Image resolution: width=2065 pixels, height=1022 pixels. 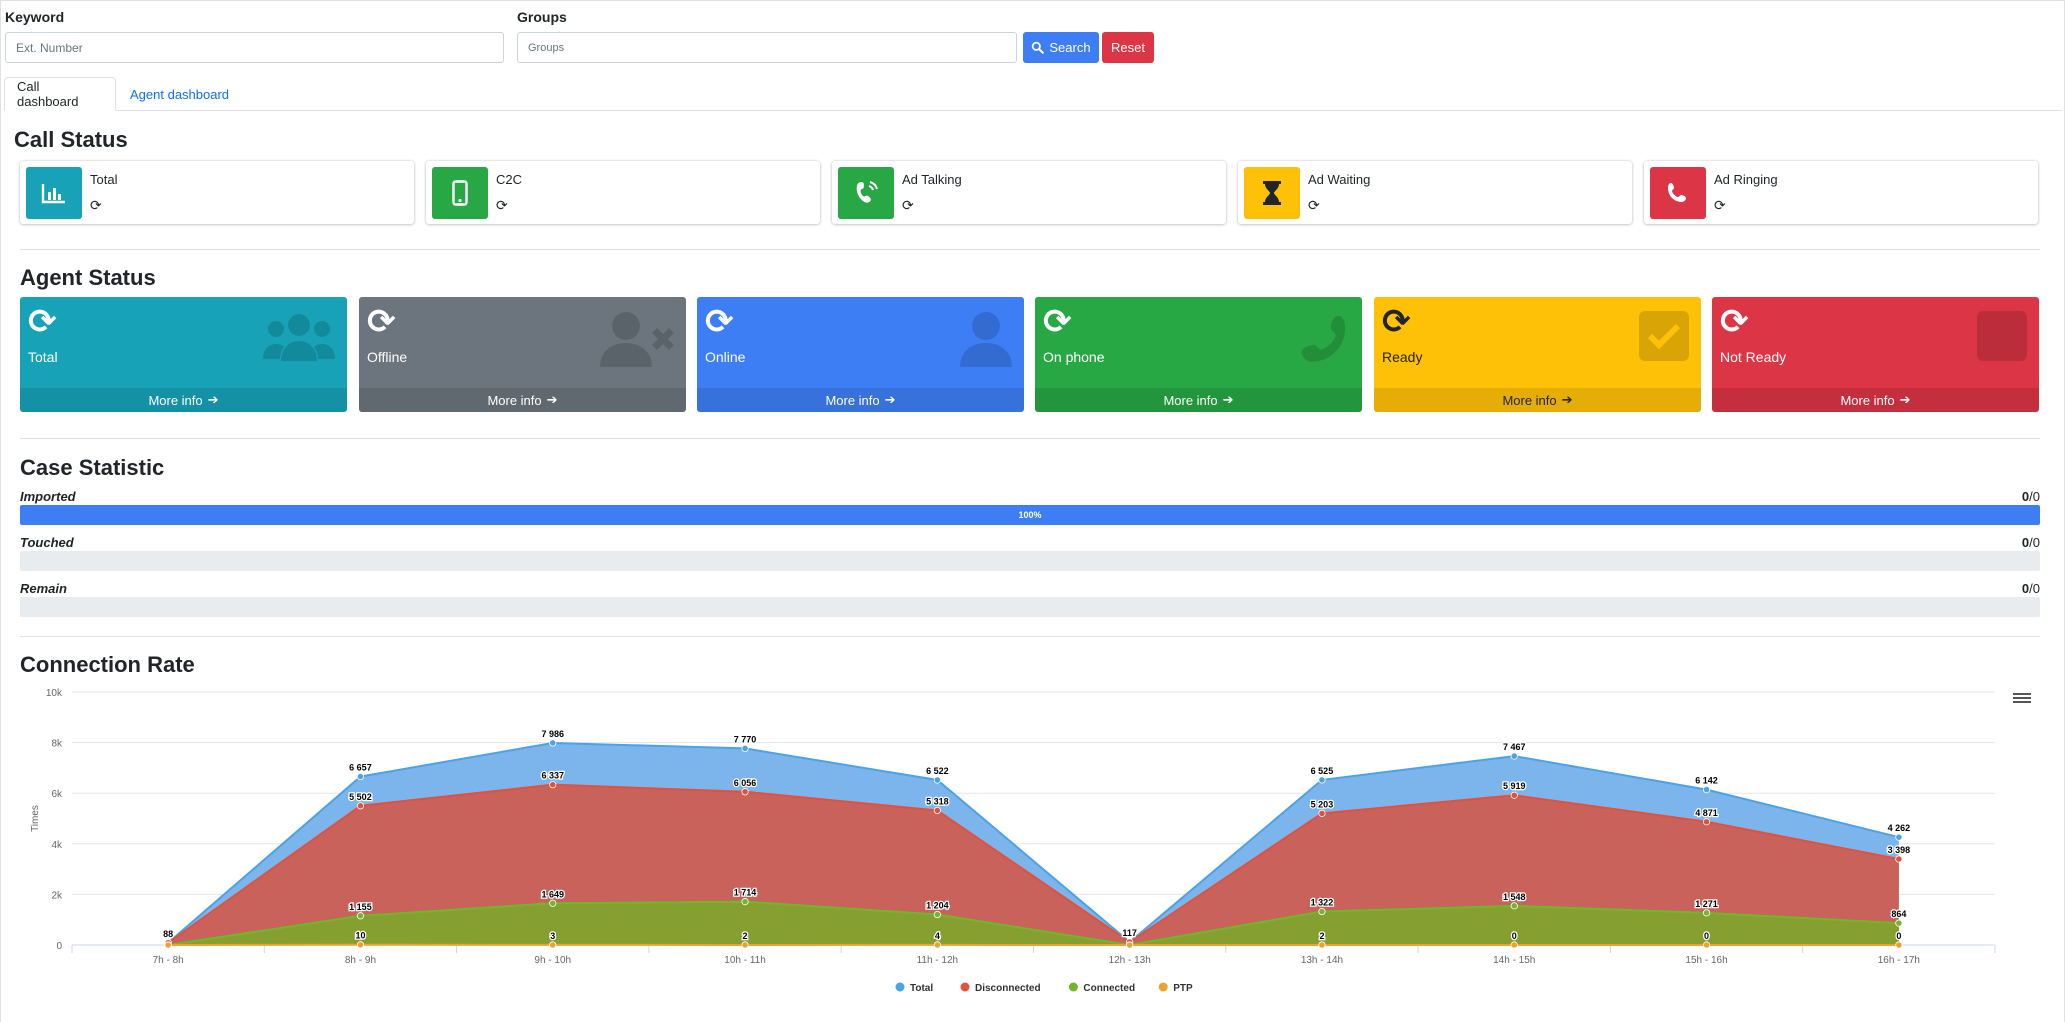 I want to click on agent-status-label: Not Ready, so click(x=1753, y=357).